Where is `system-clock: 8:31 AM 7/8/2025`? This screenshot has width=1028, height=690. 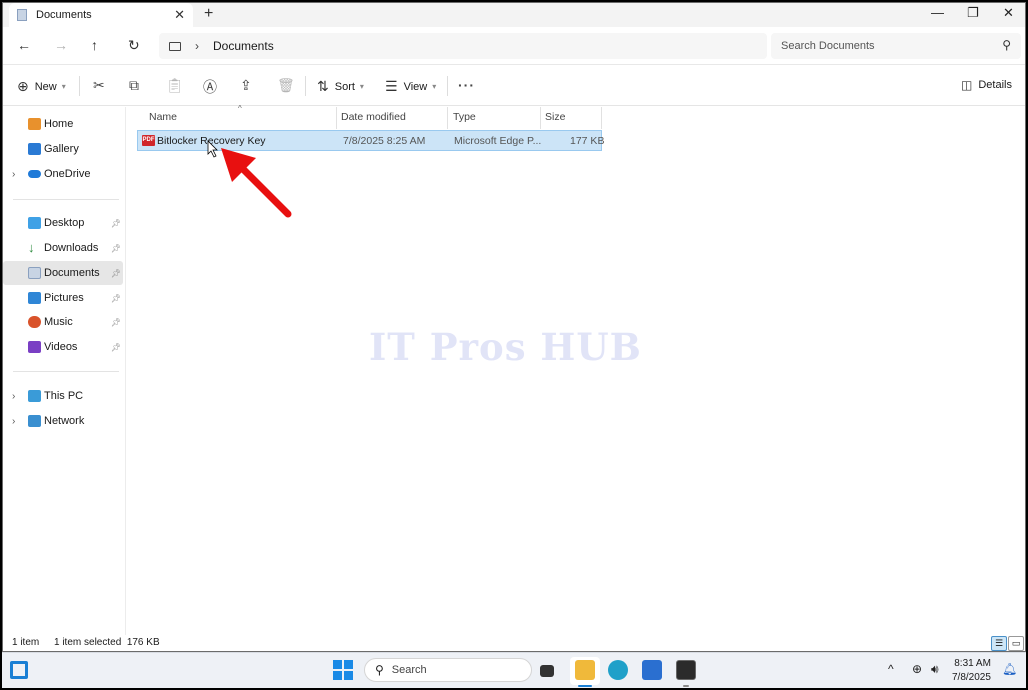 system-clock: 8:31 AM 7/8/2025 is located at coordinates (971, 671).